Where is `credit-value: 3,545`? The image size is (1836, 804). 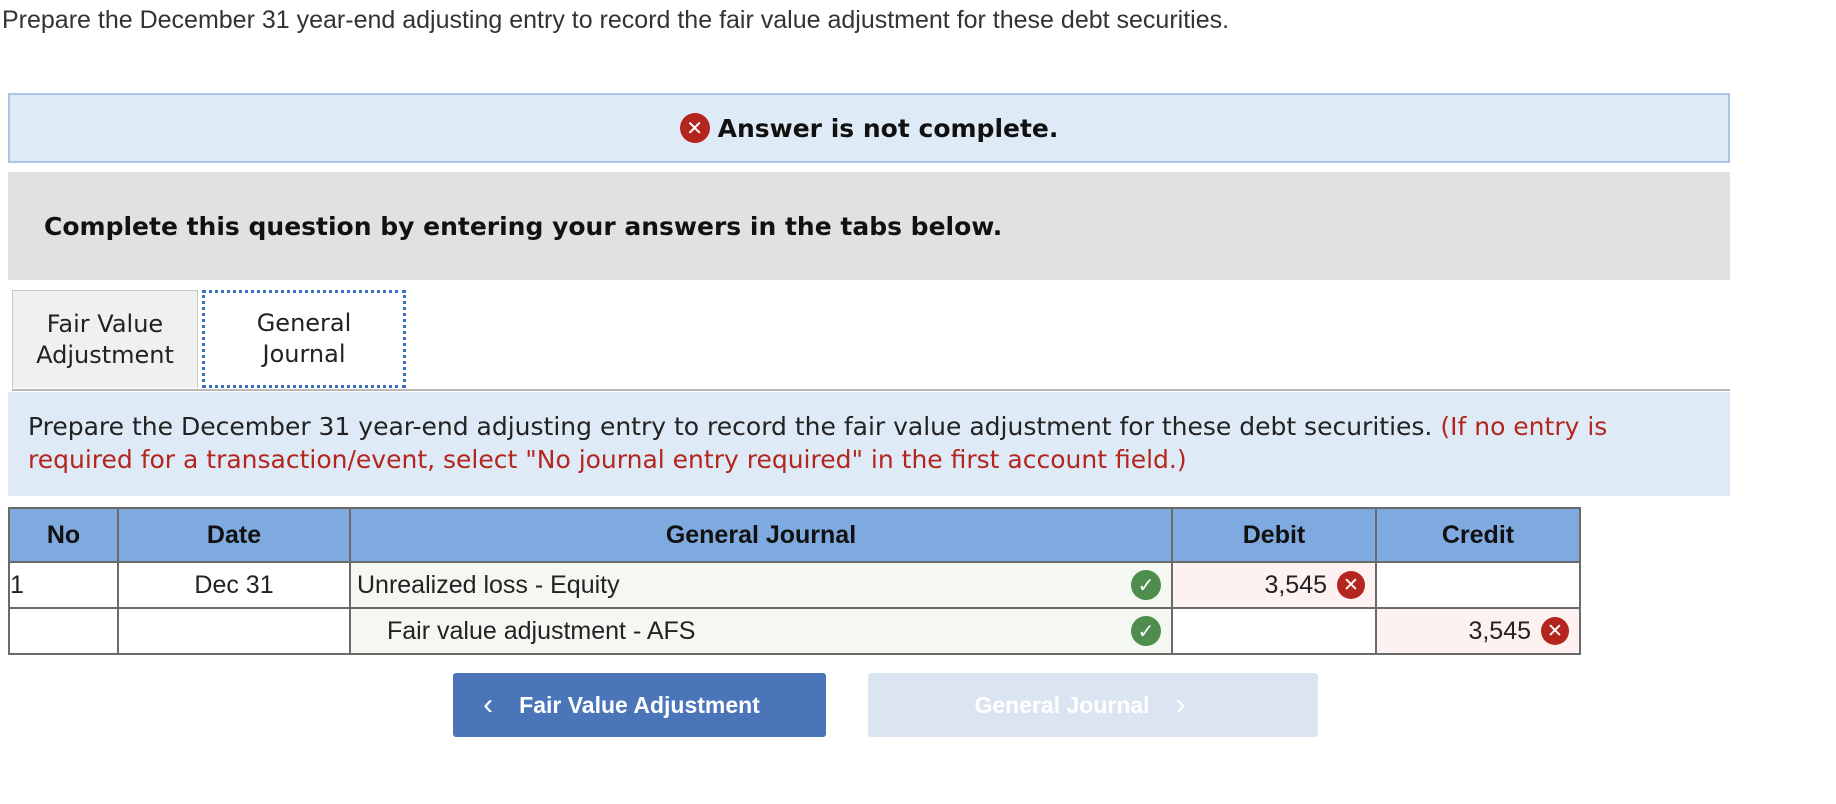 credit-value: 3,545 is located at coordinates (1499, 630).